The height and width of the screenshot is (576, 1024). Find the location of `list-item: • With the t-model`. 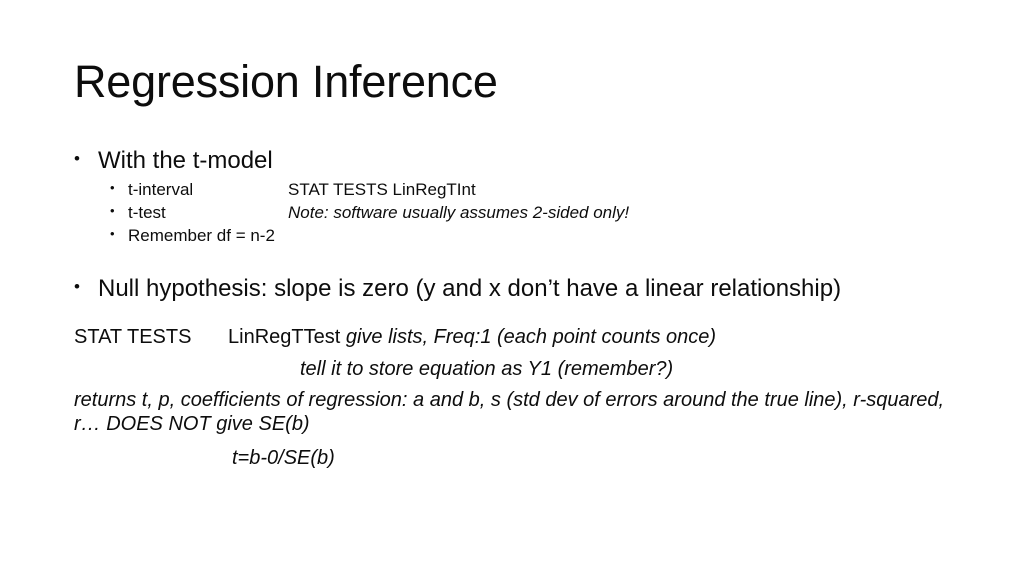

list-item: • With the t-model is located at coordinates (519, 162).